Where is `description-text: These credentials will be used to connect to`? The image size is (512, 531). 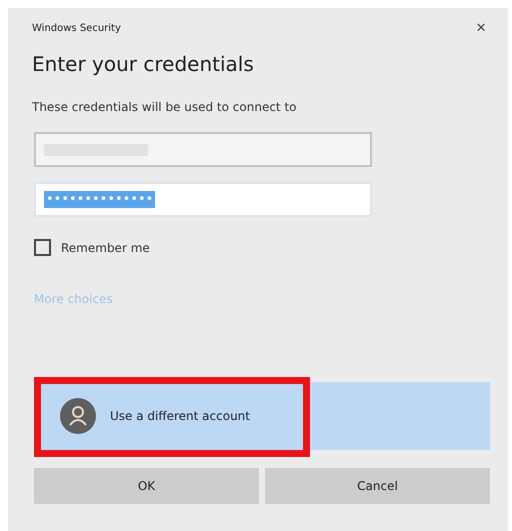 description-text: These credentials will be used to connect to is located at coordinates (165, 107).